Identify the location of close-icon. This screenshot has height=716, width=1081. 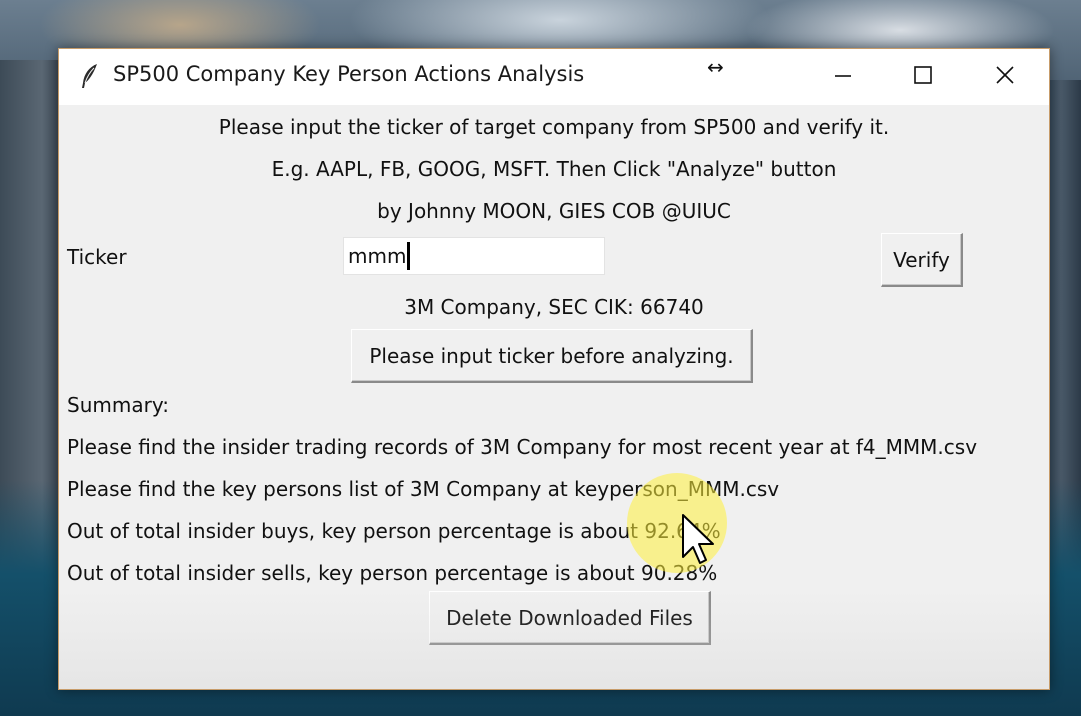
(1005, 75).